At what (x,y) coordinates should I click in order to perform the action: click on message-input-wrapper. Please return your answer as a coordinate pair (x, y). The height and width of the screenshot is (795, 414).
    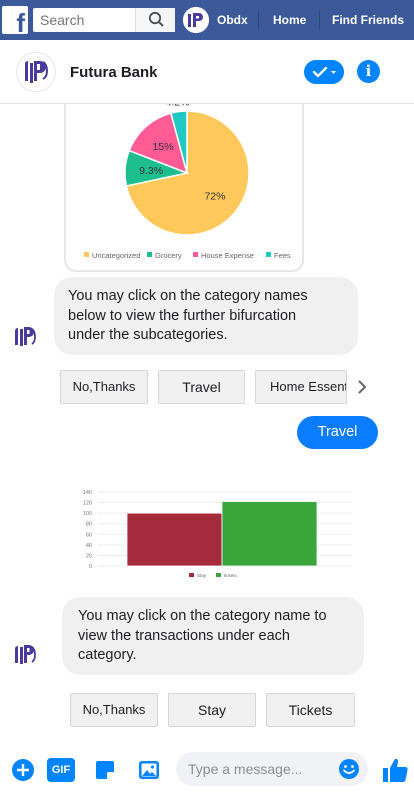
    Looking at the image, I should click on (272, 769).